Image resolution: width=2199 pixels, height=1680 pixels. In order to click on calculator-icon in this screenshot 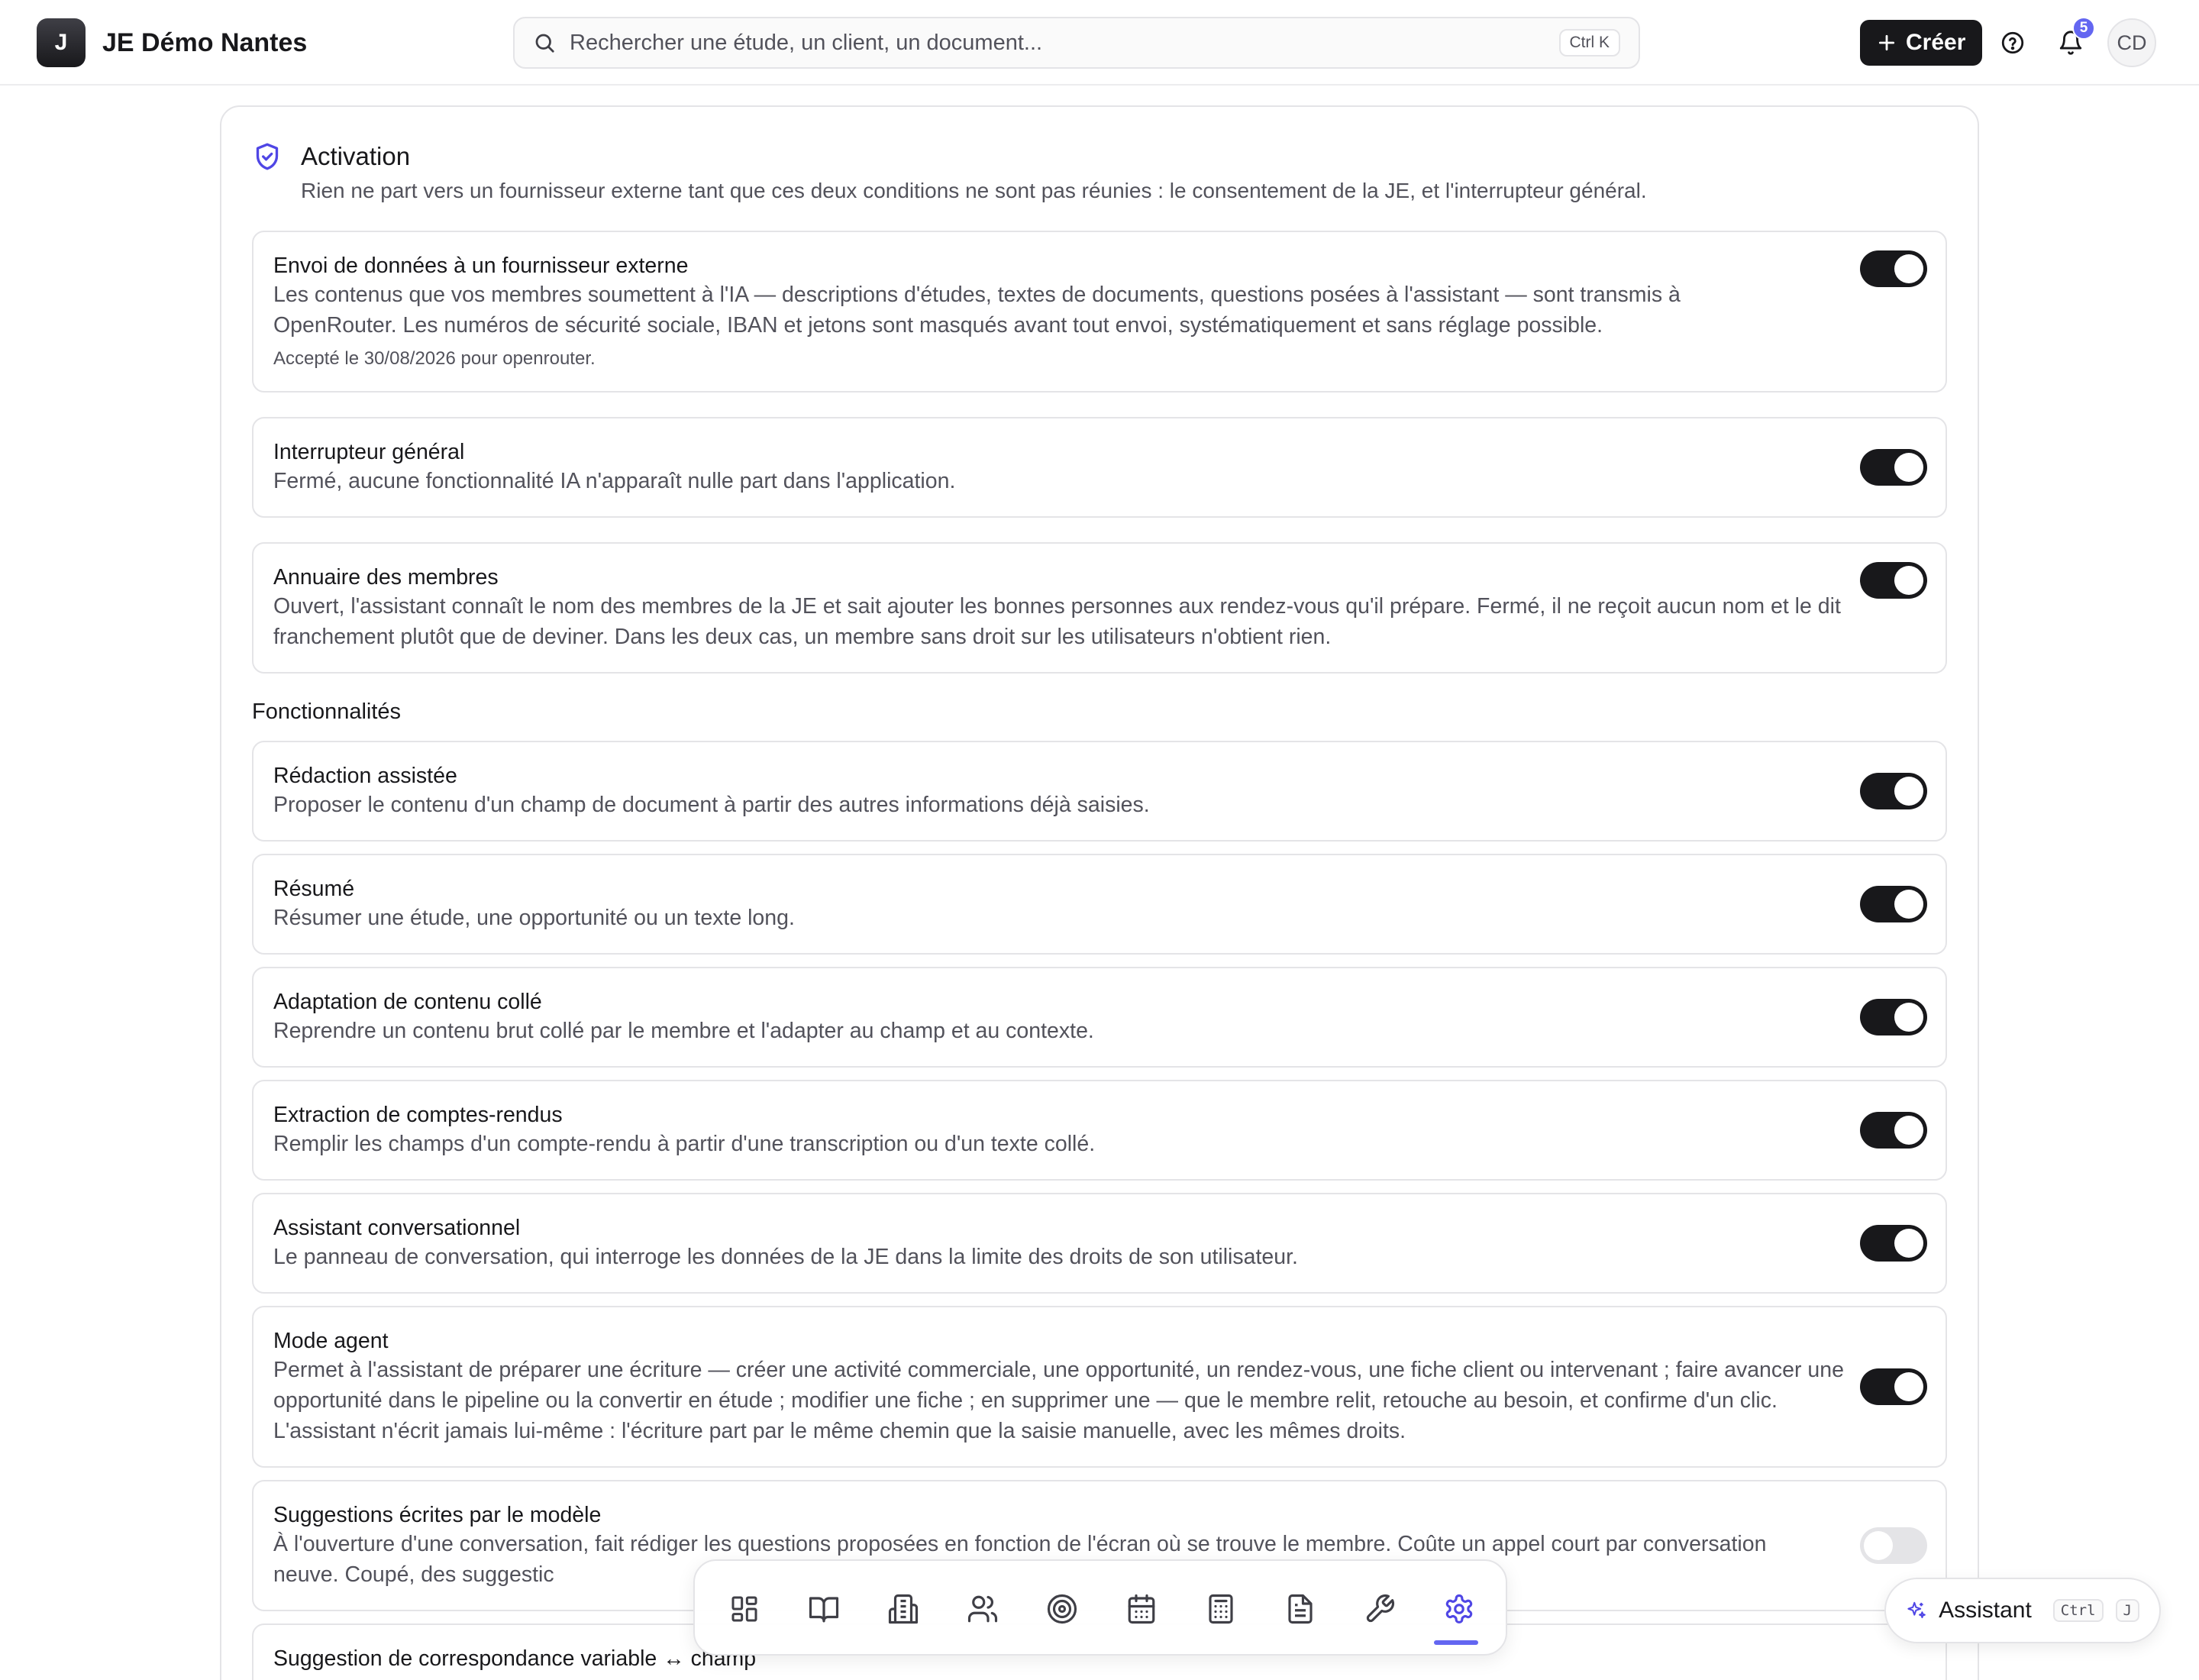, I will do `click(1221, 1609)`.